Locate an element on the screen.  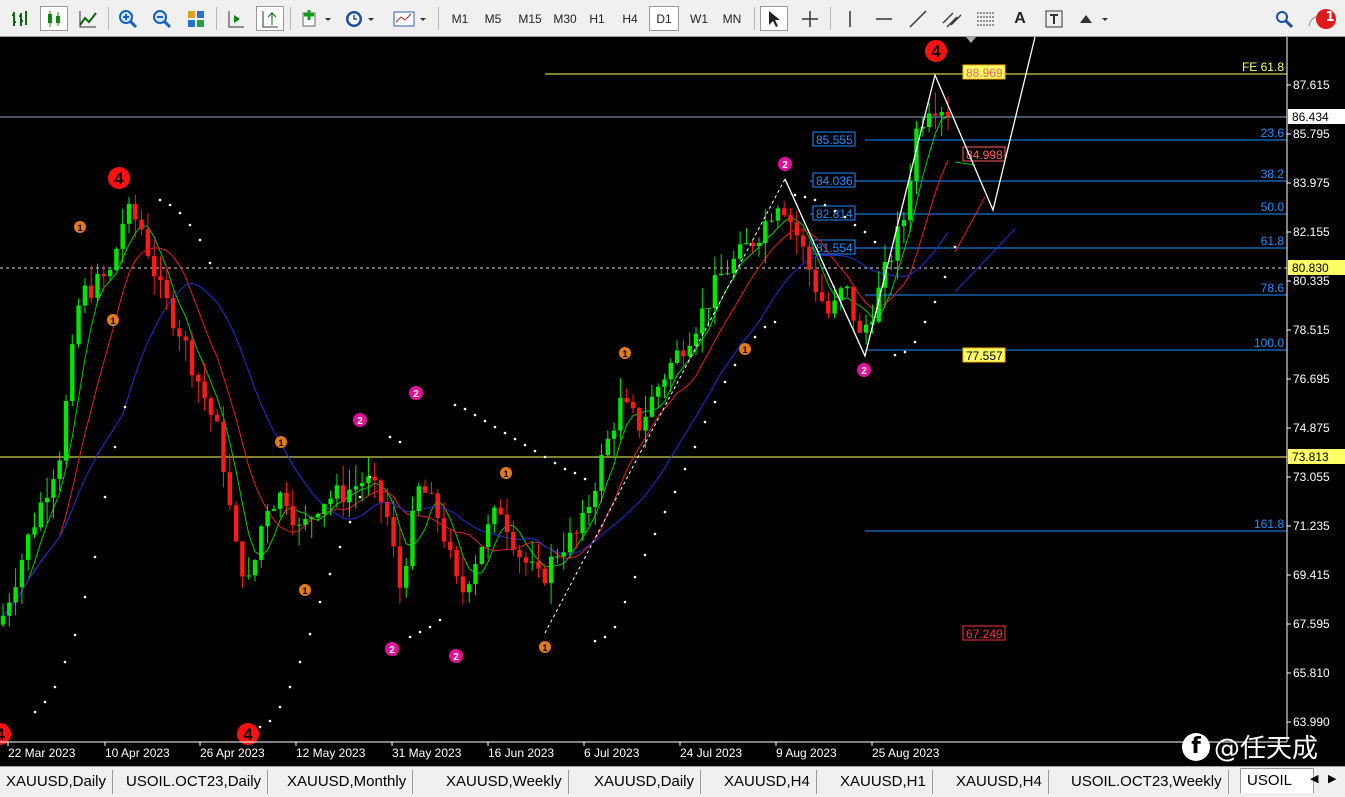
tab-usoil-oct23-weekly: USOIL.OCT23,Weekly is located at coordinates (1147, 782).